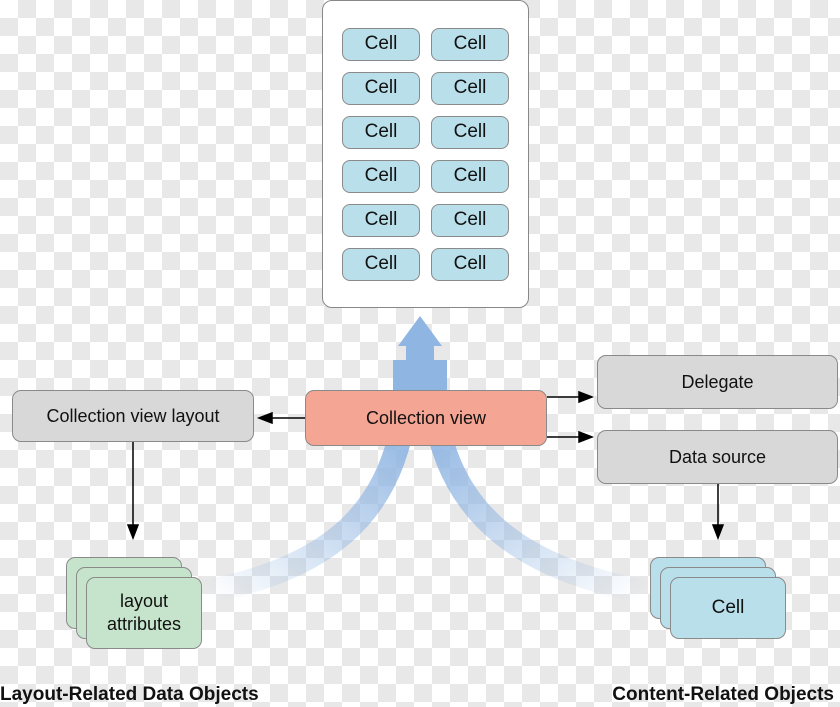  Describe the element at coordinates (420, 331) in the screenshot. I see `flow-arrow-head` at that location.